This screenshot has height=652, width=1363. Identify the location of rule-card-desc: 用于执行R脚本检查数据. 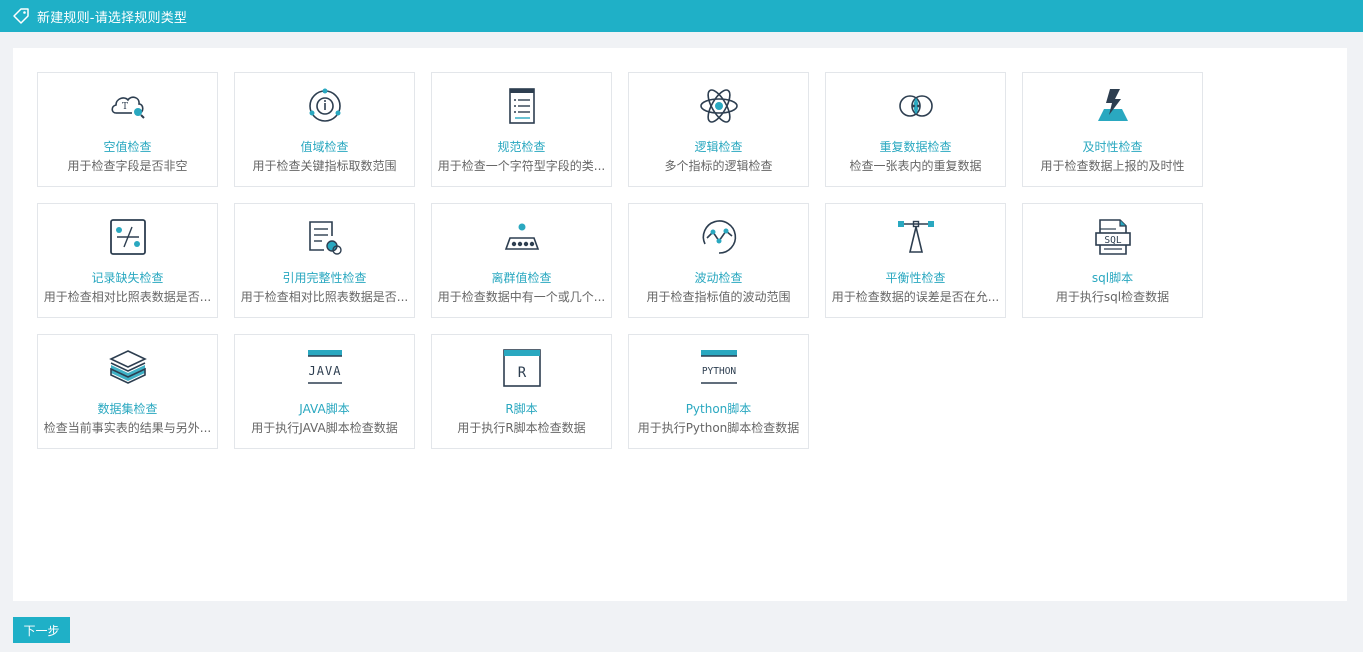
(521, 428).